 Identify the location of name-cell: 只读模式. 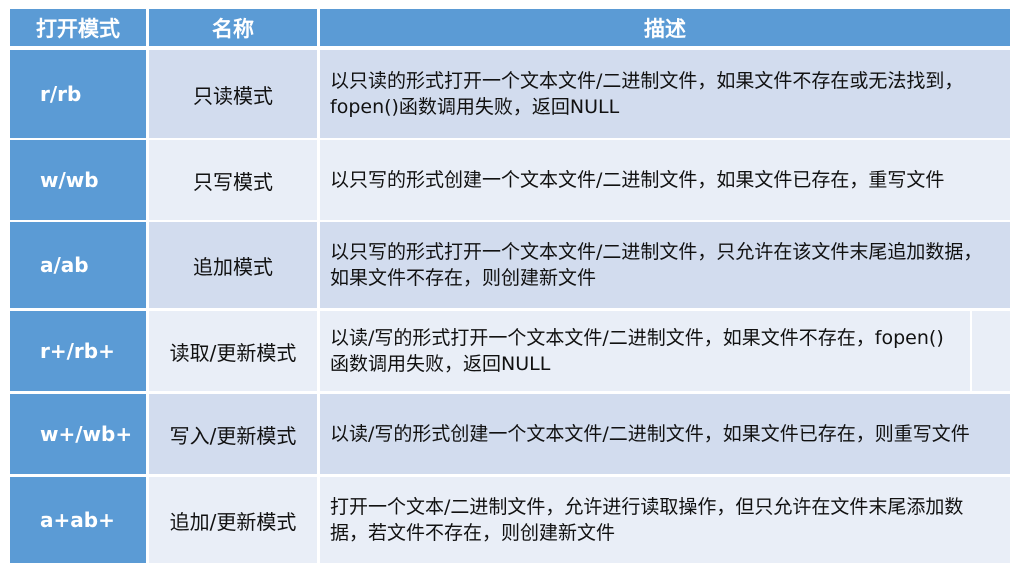
(233, 94).